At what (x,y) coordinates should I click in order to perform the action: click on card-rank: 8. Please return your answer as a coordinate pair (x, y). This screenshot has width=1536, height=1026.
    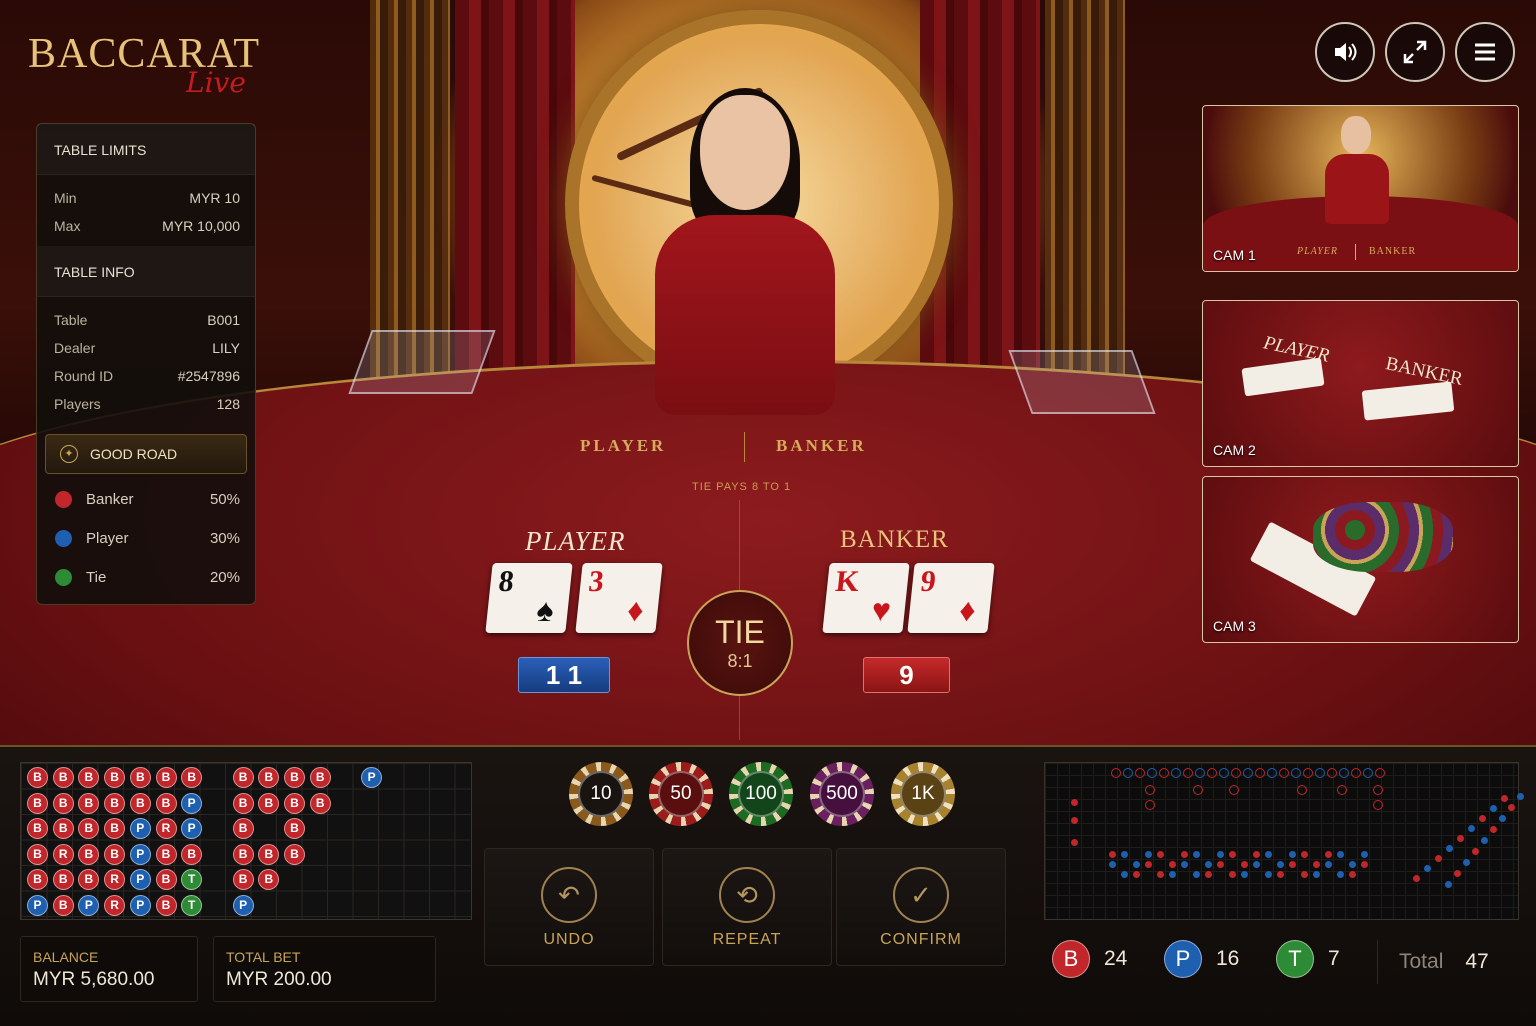
    Looking at the image, I should click on (506, 581).